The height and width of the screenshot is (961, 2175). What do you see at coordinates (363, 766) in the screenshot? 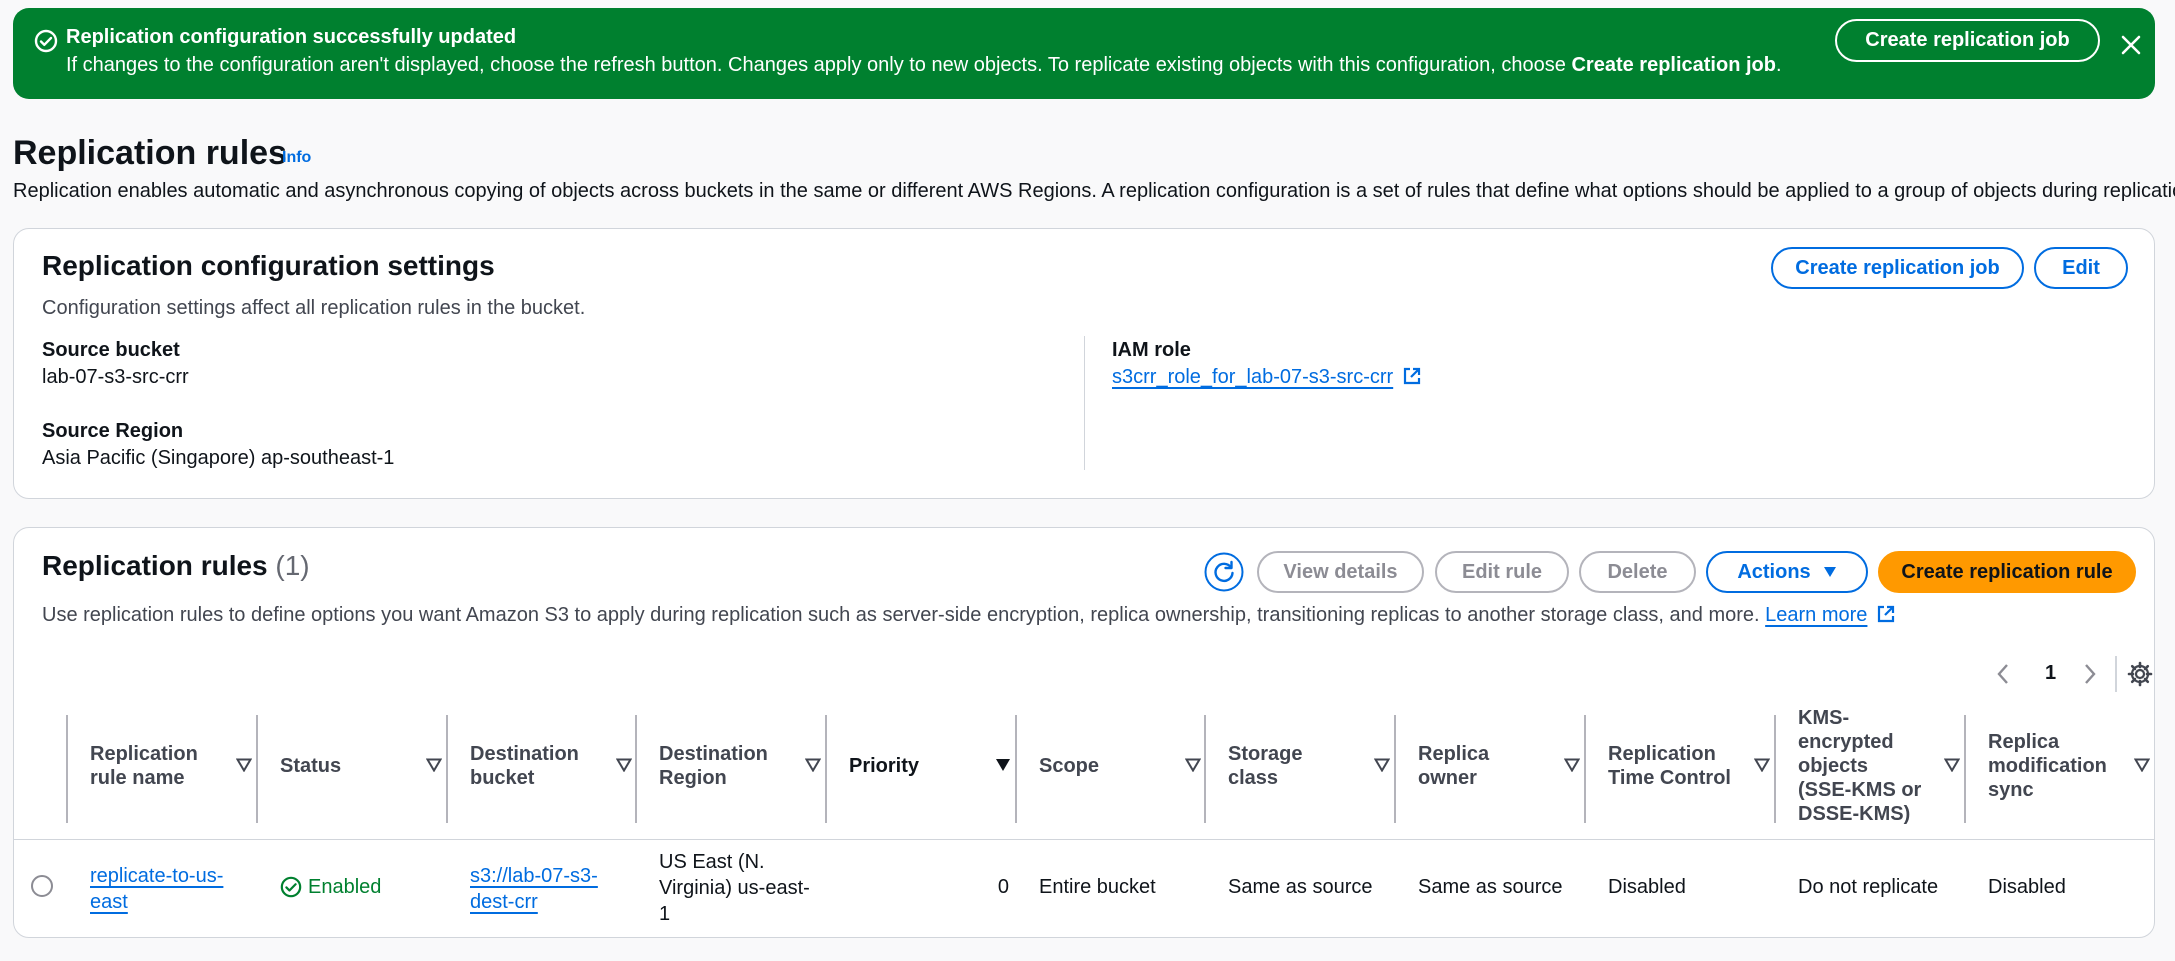
I see `col-header-status: Status` at bounding box center [363, 766].